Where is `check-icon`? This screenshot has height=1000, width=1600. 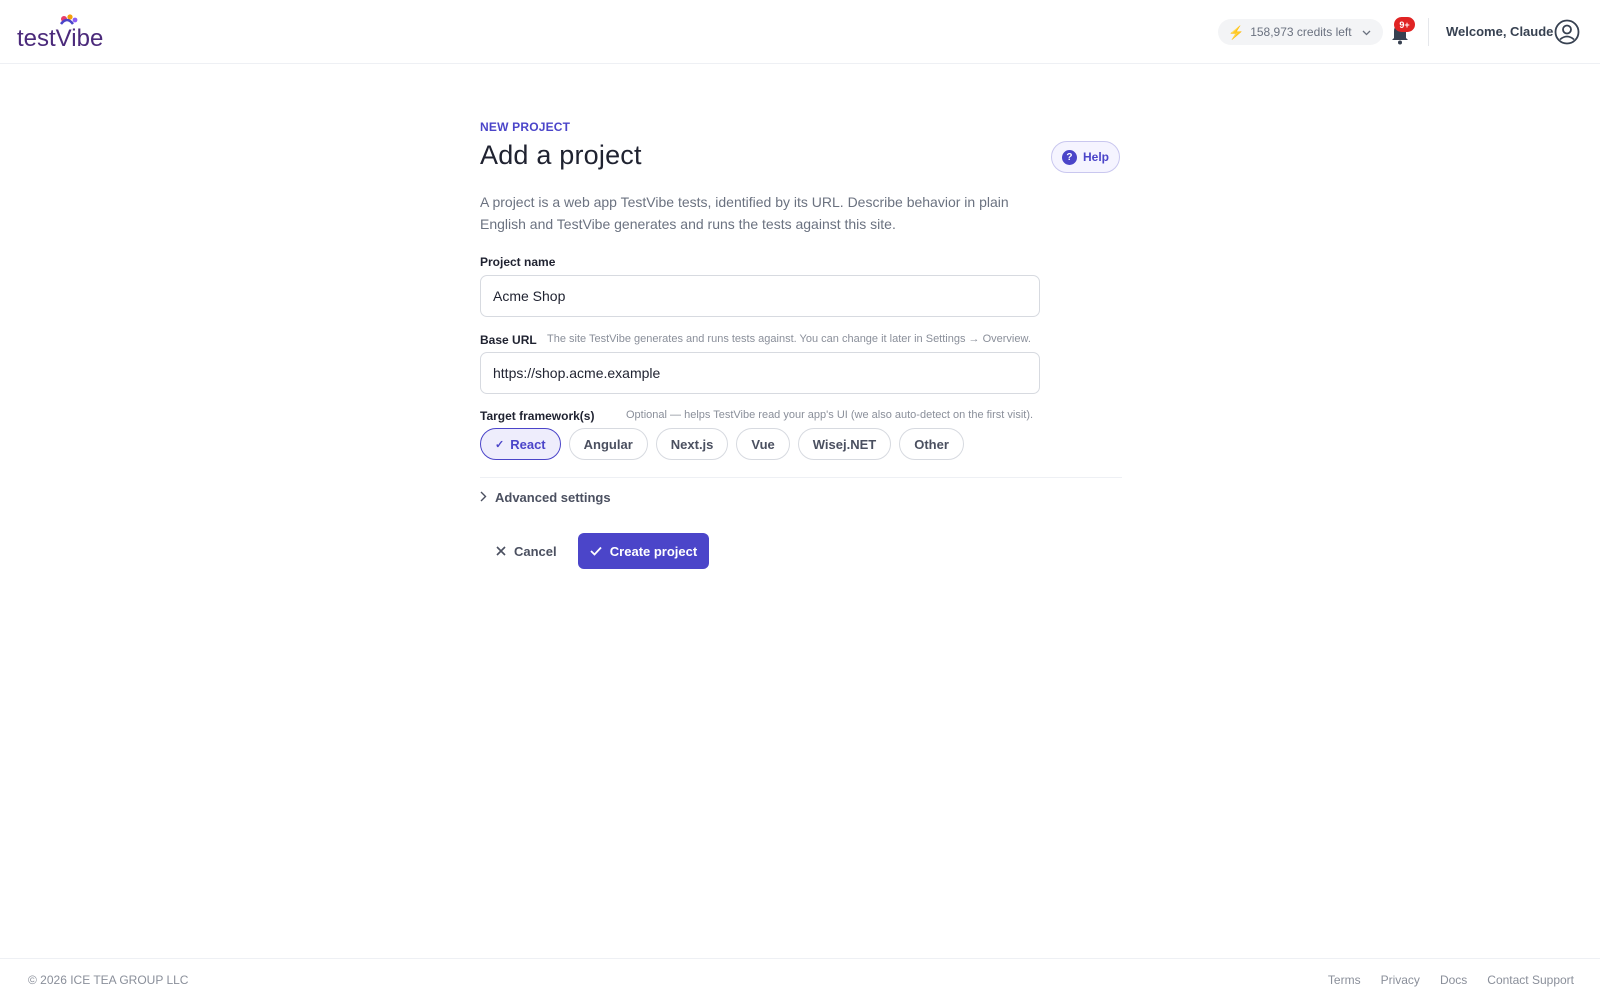 check-icon is located at coordinates (596, 551).